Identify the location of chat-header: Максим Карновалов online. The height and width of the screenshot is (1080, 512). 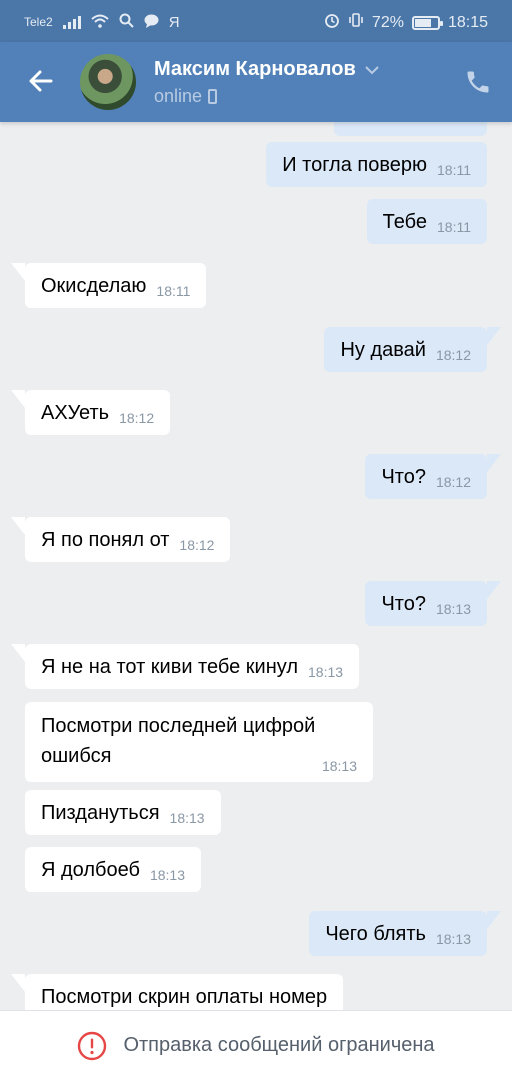
(256, 82).